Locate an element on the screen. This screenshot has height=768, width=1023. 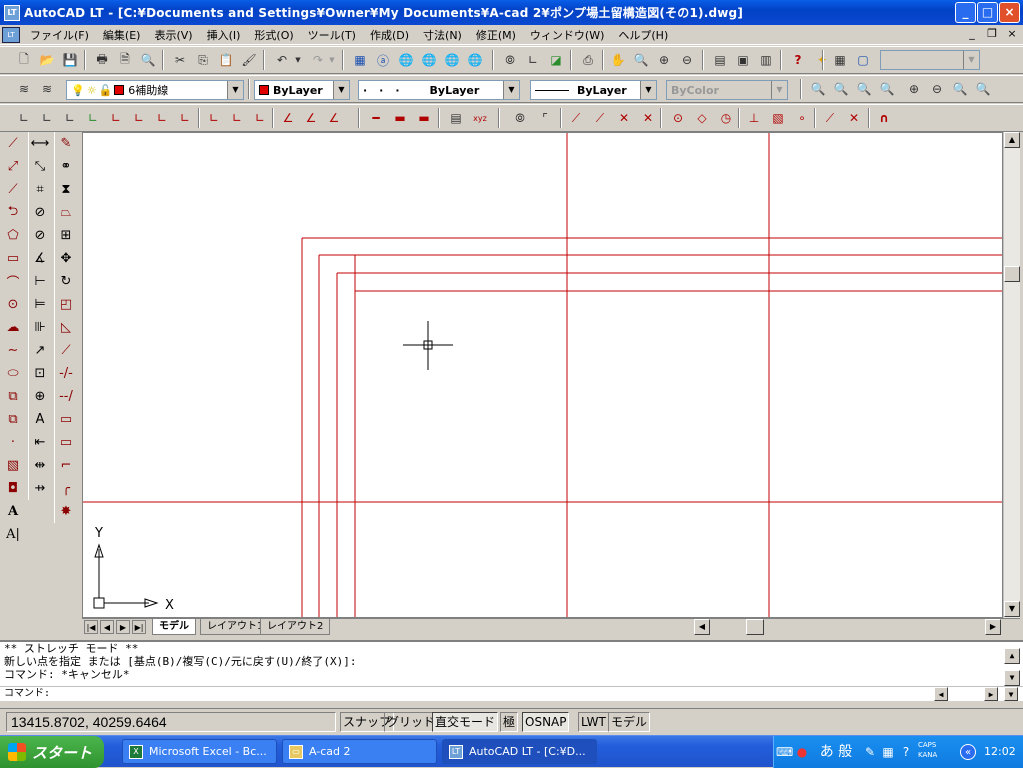
command-line: コマンド: ◀ ▶ ▼ is located at coordinates (511, 693).